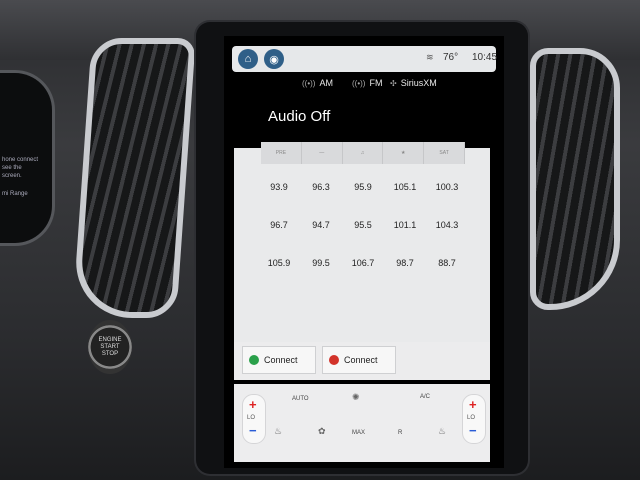  I want to click on preset-station-button: 95.5, so click(363, 225).